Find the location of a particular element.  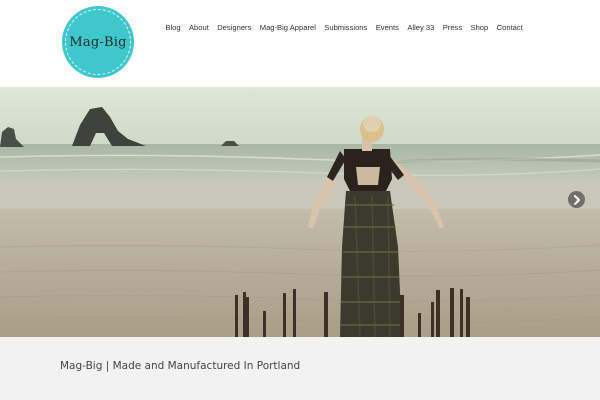

nav-item-events: Events is located at coordinates (388, 28).